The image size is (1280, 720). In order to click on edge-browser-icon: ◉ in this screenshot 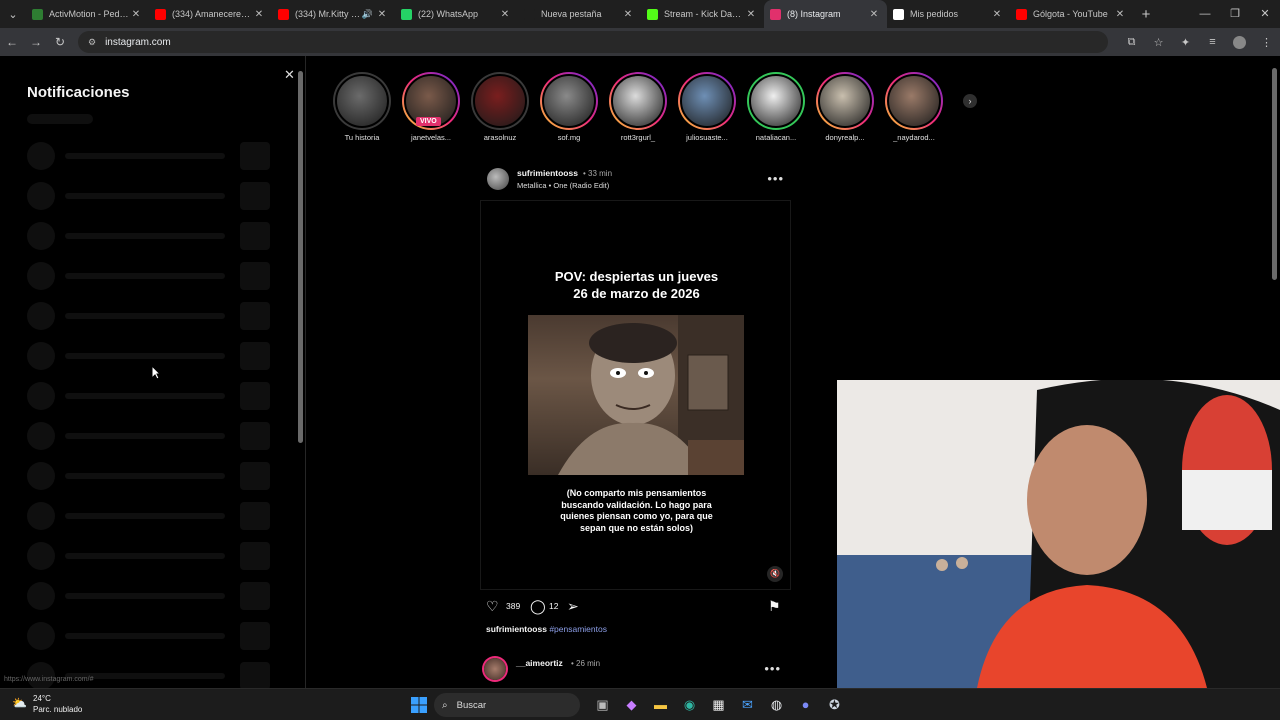, I will do `click(689, 705)`.